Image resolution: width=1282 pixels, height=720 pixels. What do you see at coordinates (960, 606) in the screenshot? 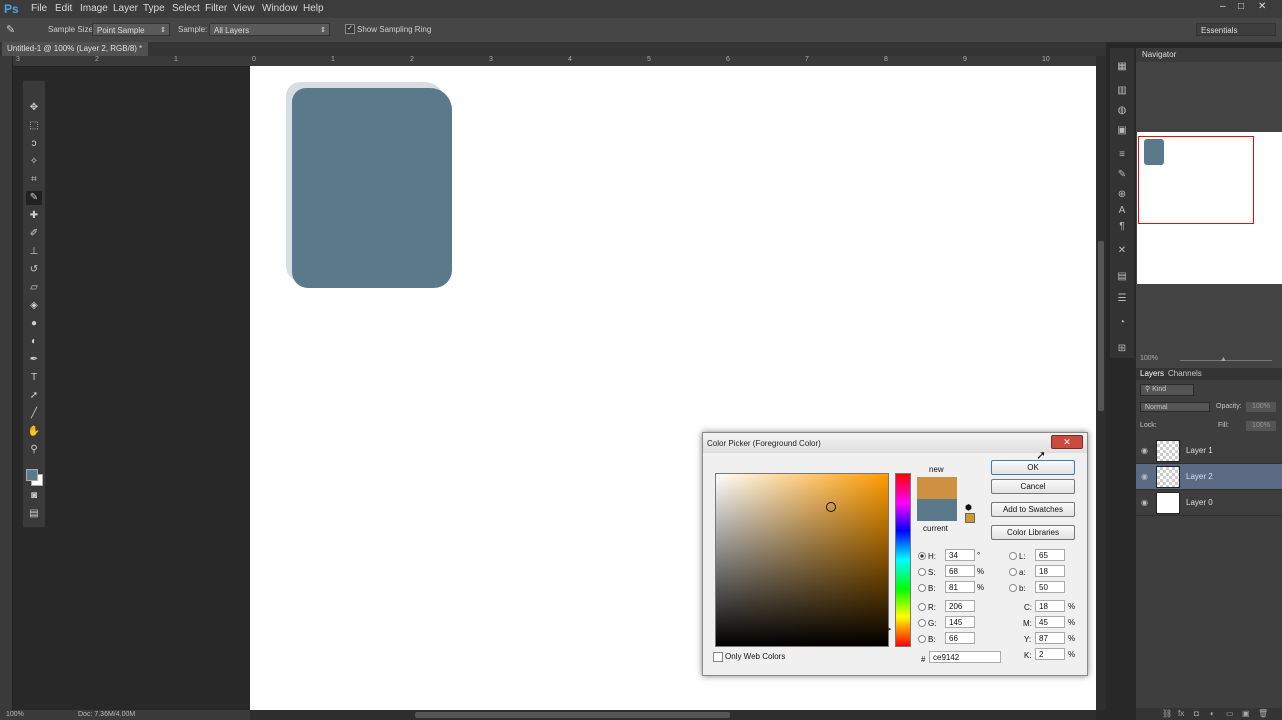
I see `red-input: 206` at bounding box center [960, 606].